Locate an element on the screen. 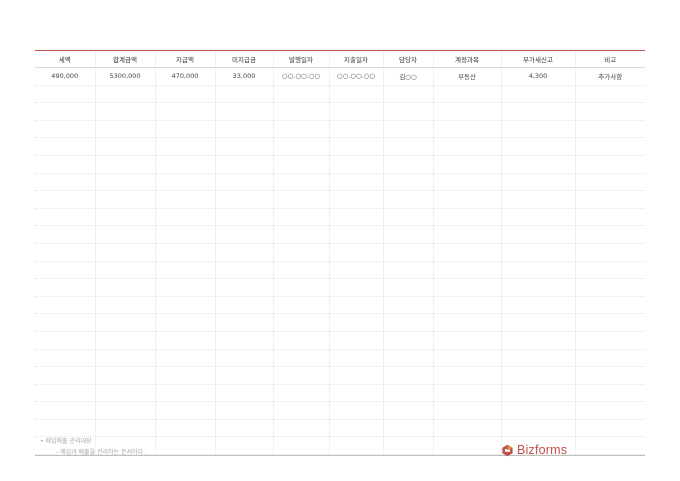 This screenshot has height=481, width=680. column-header: 발행일자 is located at coordinates (300, 59).